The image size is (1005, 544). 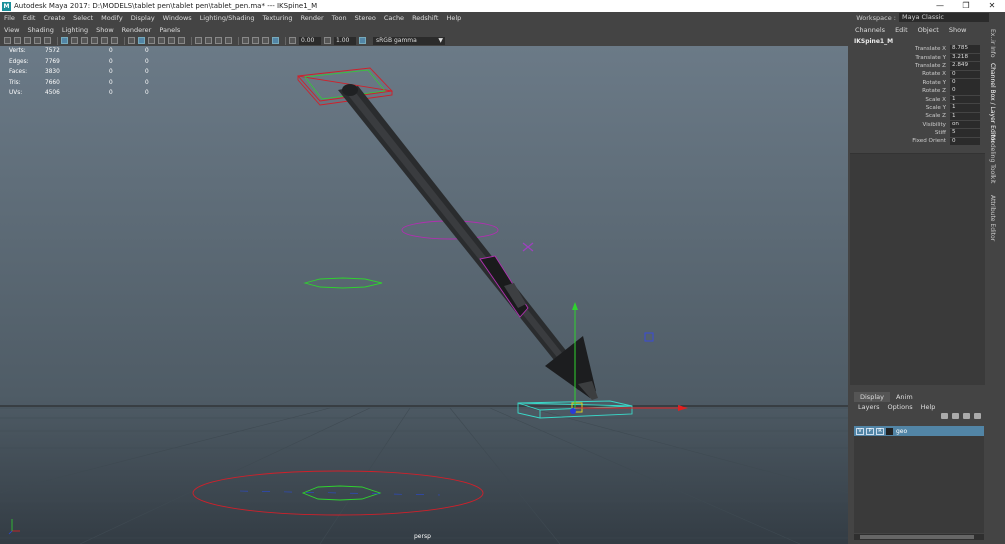 What do you see at coordinates (917, 116) in the screenshot?
I see `channel-row: Scale Z1` at bounding box center [917, 116].